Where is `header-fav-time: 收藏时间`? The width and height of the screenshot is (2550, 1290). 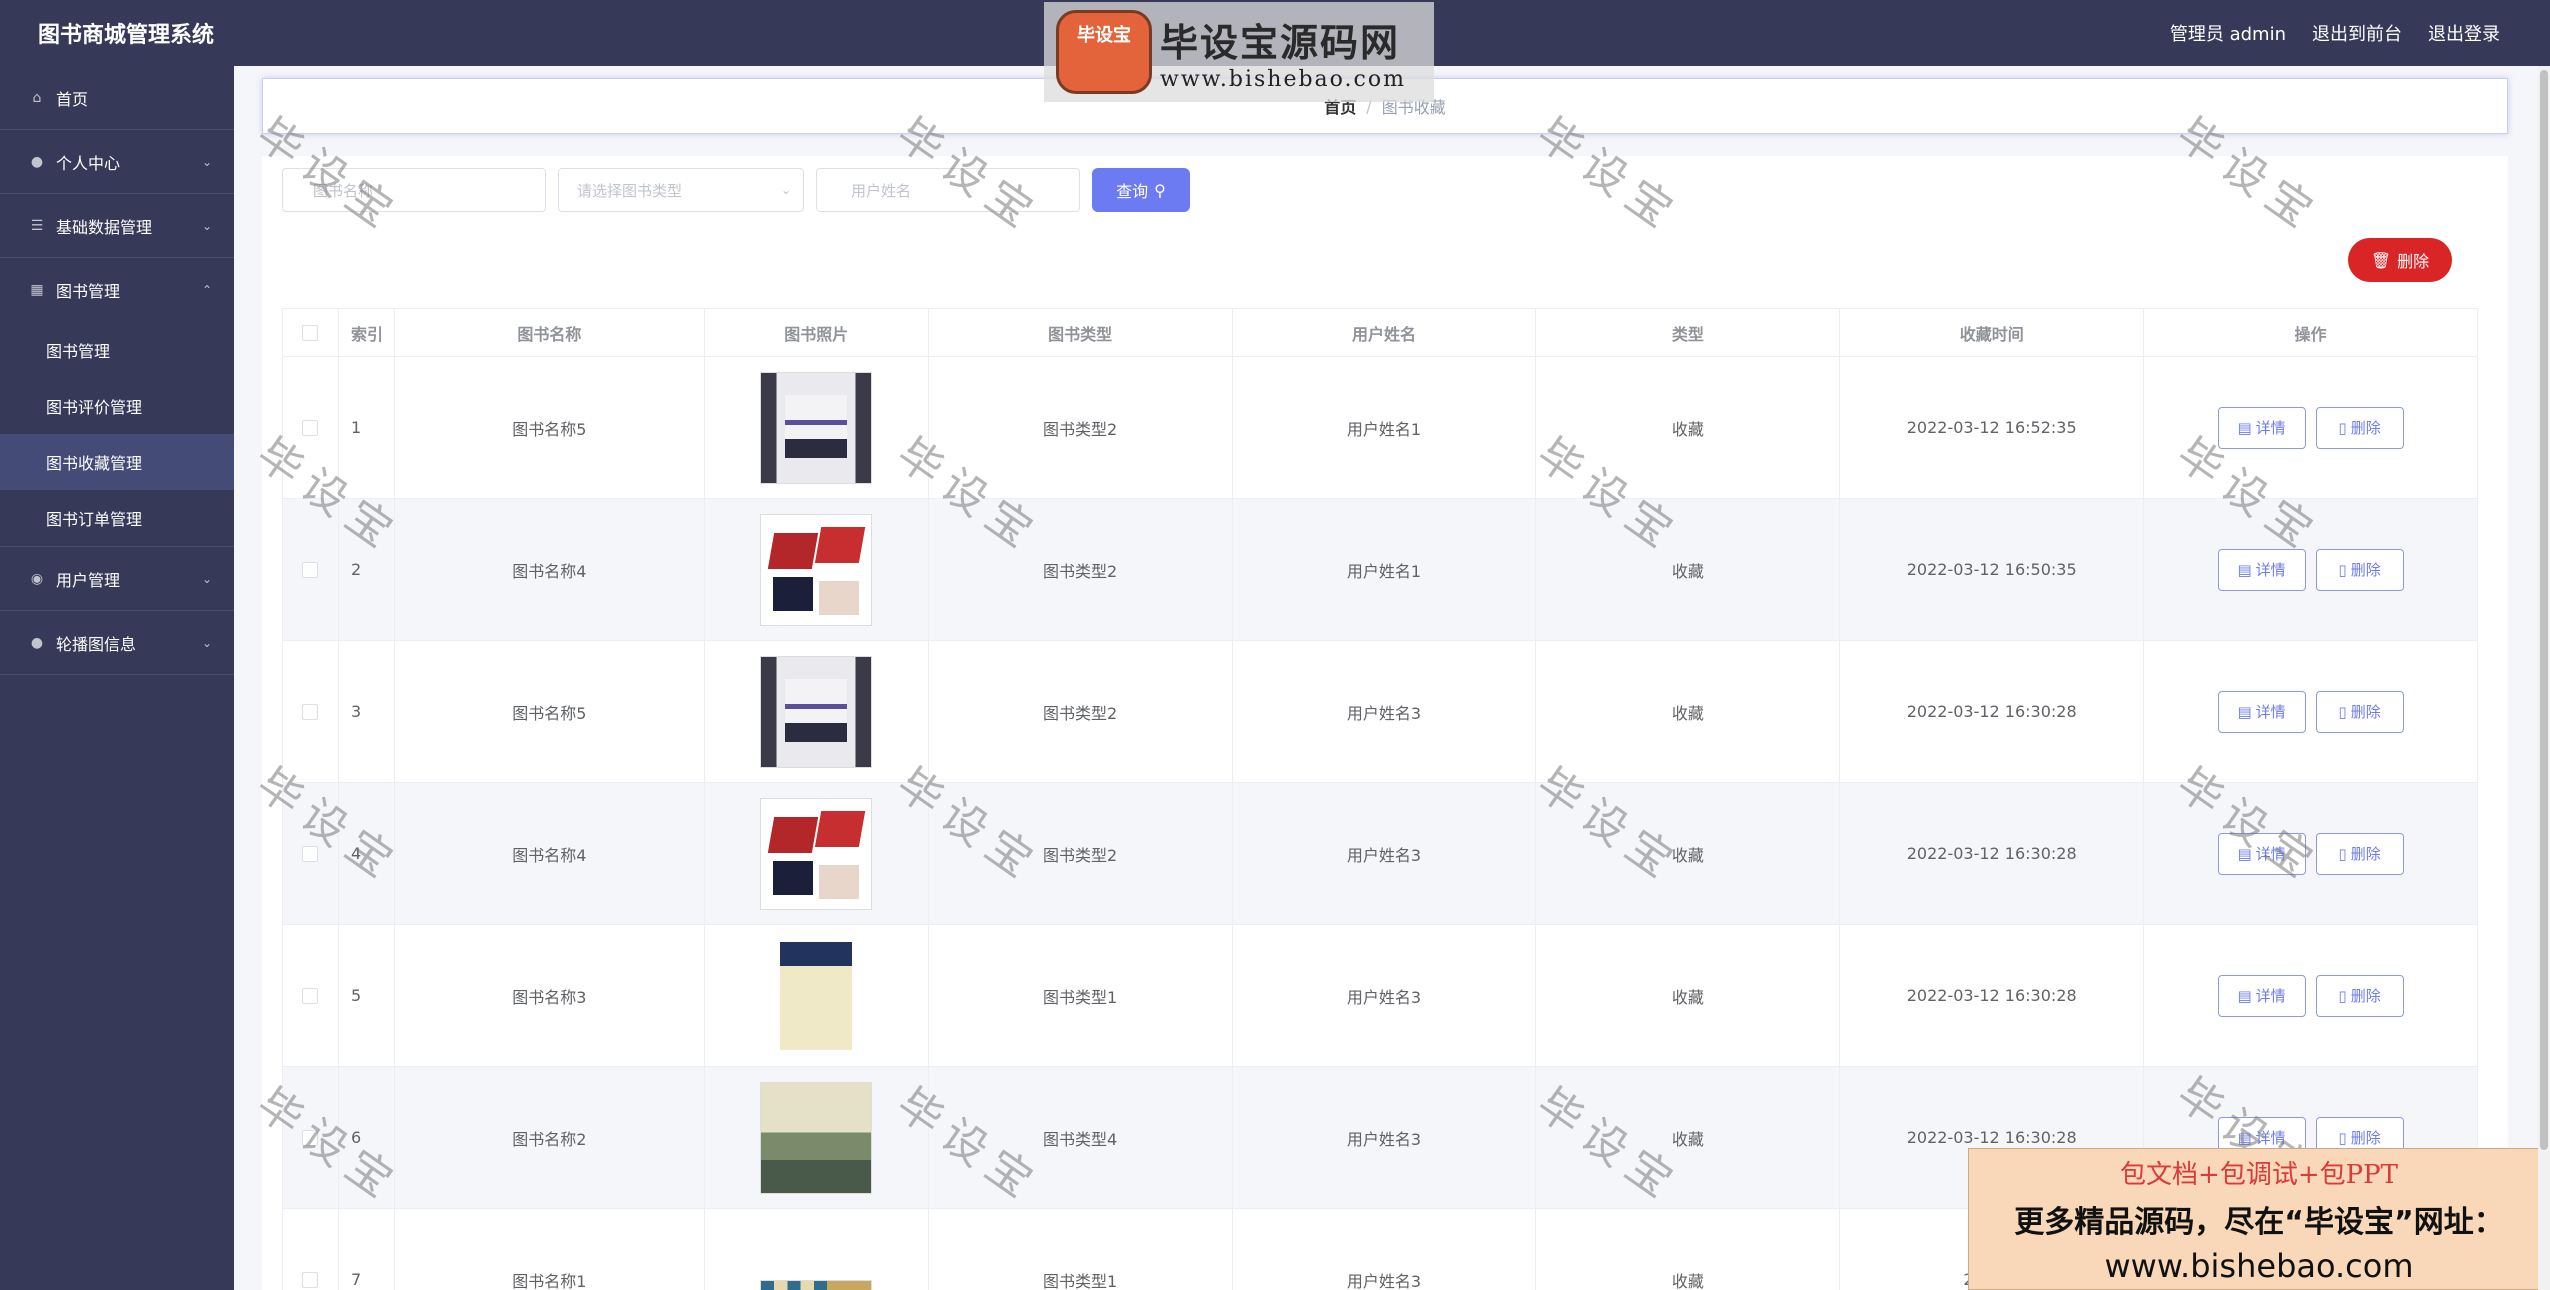 header-fav-time: 收藏时间 is located at coordinates (1992, 333).